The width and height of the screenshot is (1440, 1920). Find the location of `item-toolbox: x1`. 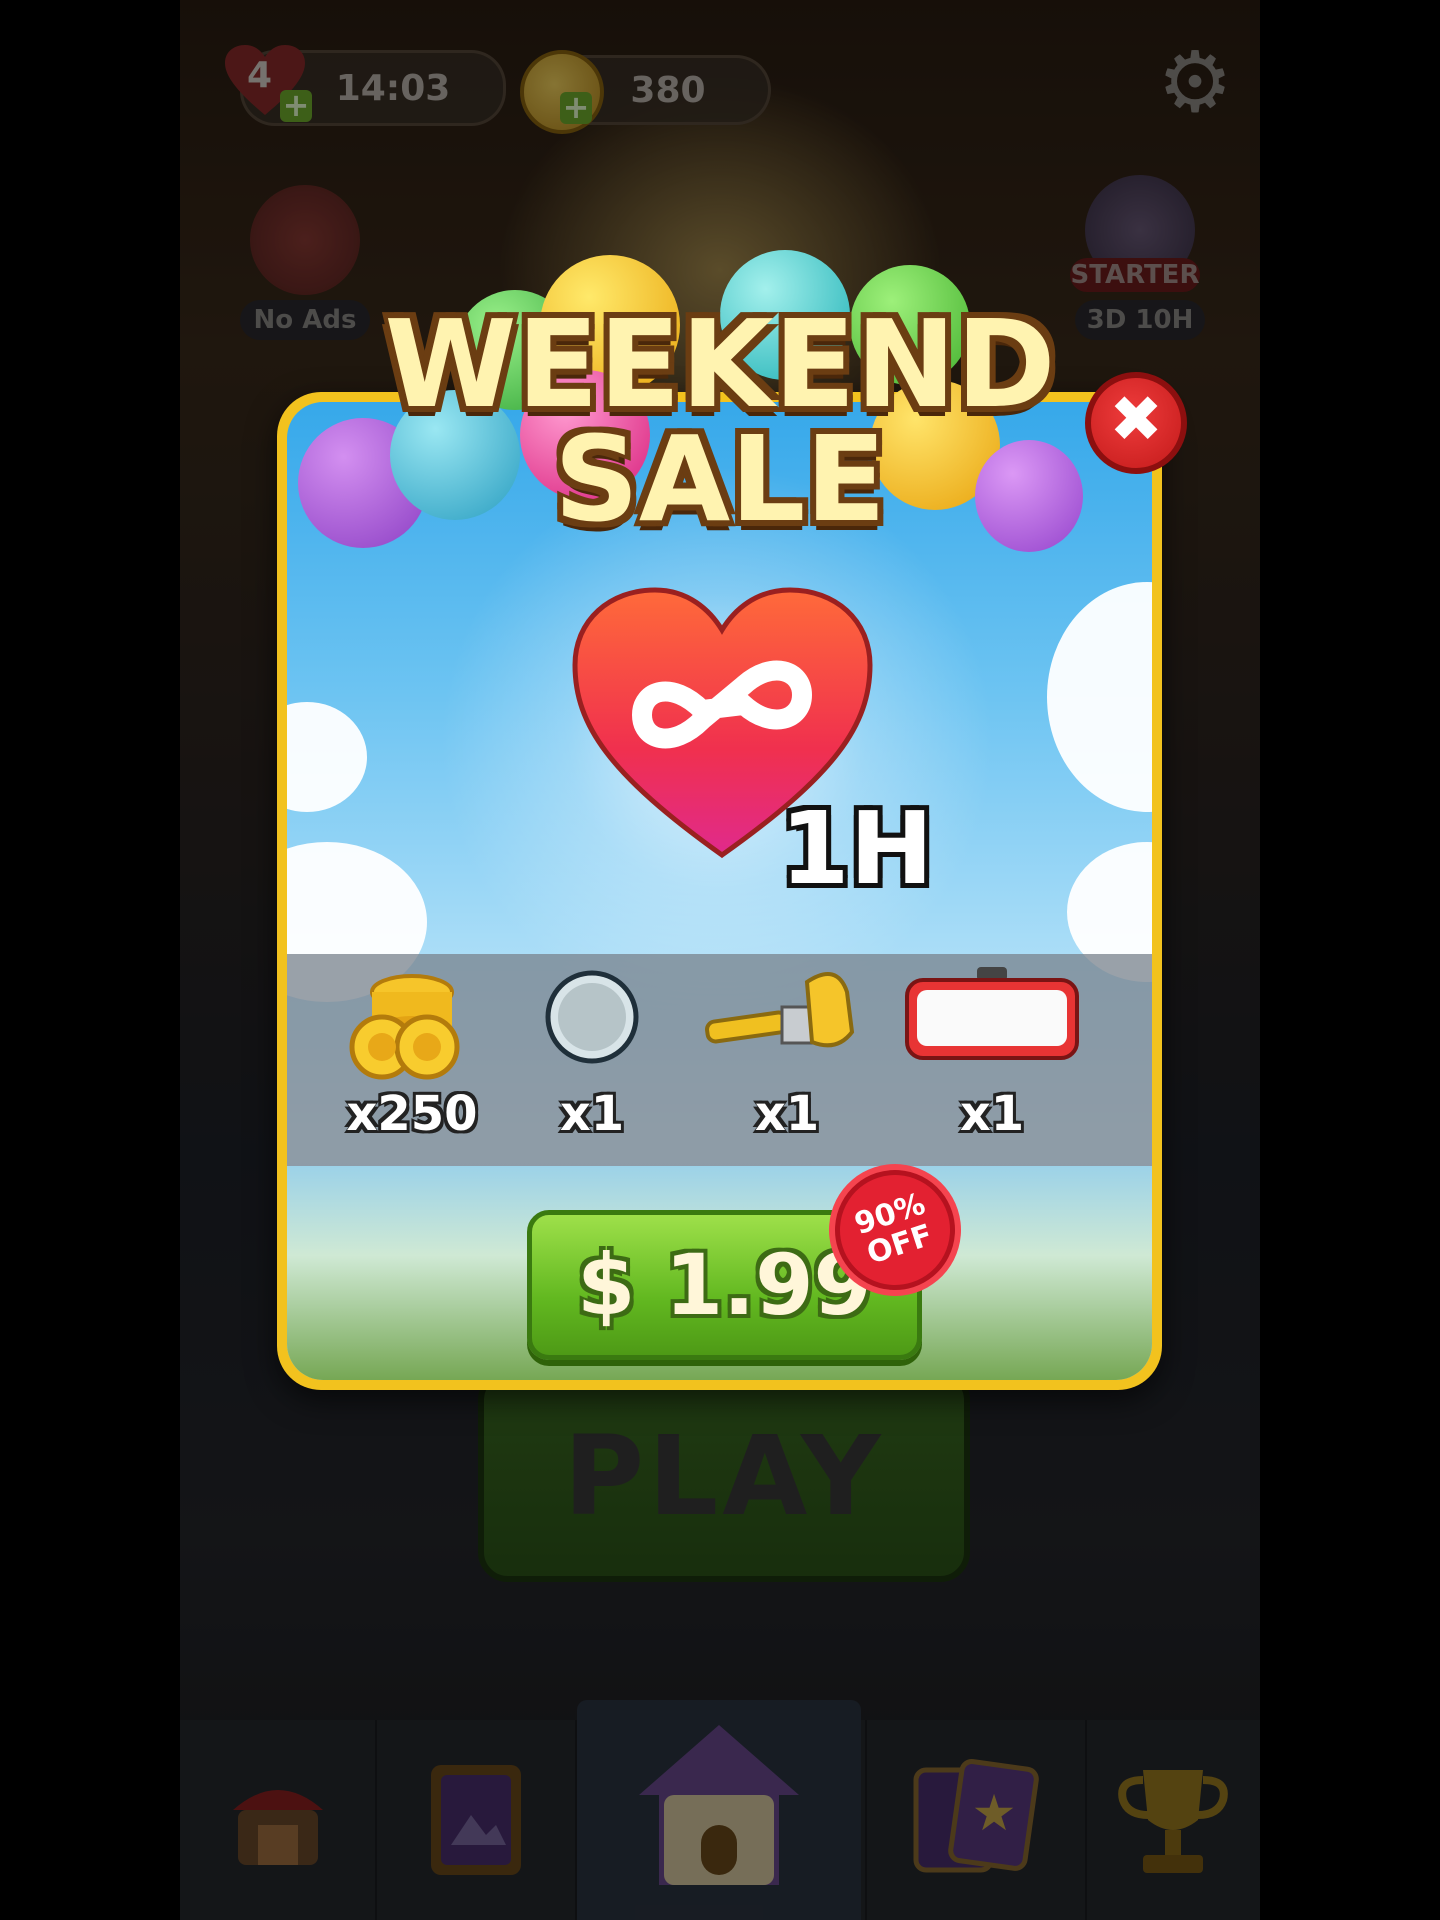

item-toolbox: x1 is located at coordinates (992, 1062).